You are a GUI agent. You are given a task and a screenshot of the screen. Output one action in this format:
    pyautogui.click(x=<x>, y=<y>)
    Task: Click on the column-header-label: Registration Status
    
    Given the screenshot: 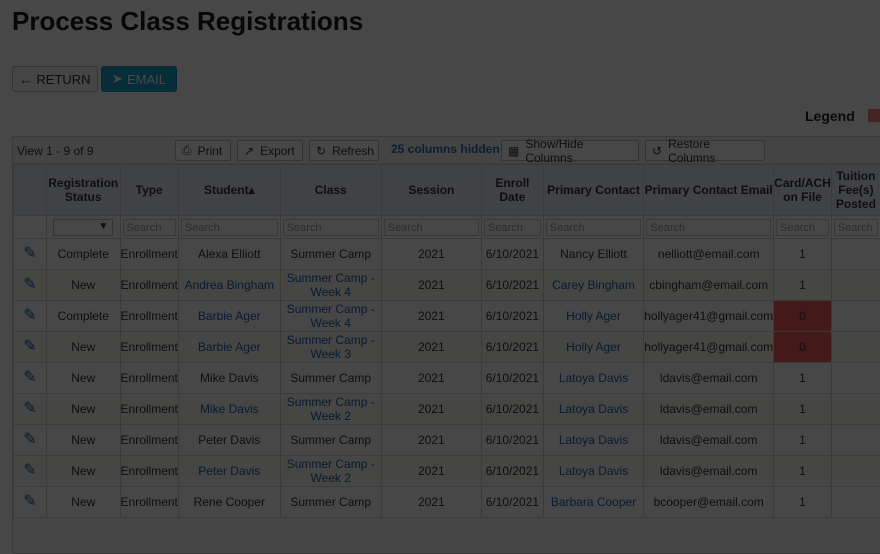 What is the action you would take?
    pyautogui.click(x=83, y=190)
    